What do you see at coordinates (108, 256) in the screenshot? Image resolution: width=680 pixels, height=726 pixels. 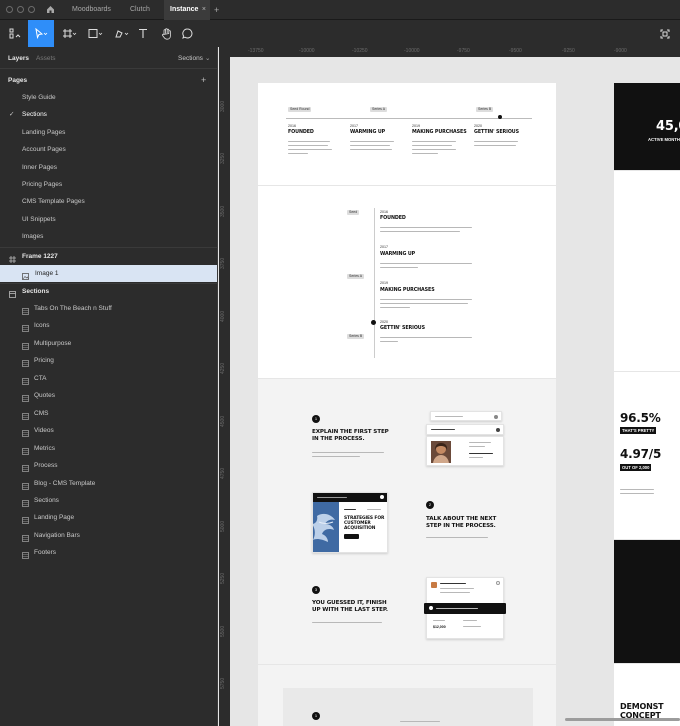 I see `layer-frame: Frame 1227` at bounding box center [108, 256].